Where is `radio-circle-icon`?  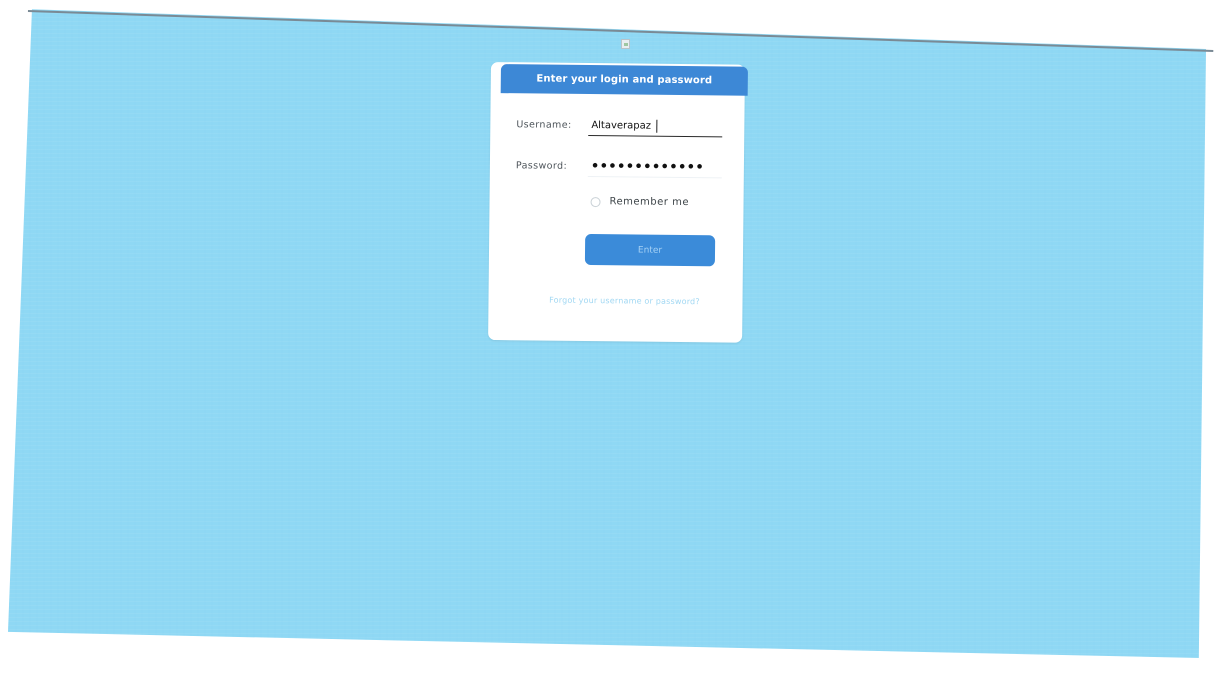
radio-circle-icon is located at coordinates (595, 201).